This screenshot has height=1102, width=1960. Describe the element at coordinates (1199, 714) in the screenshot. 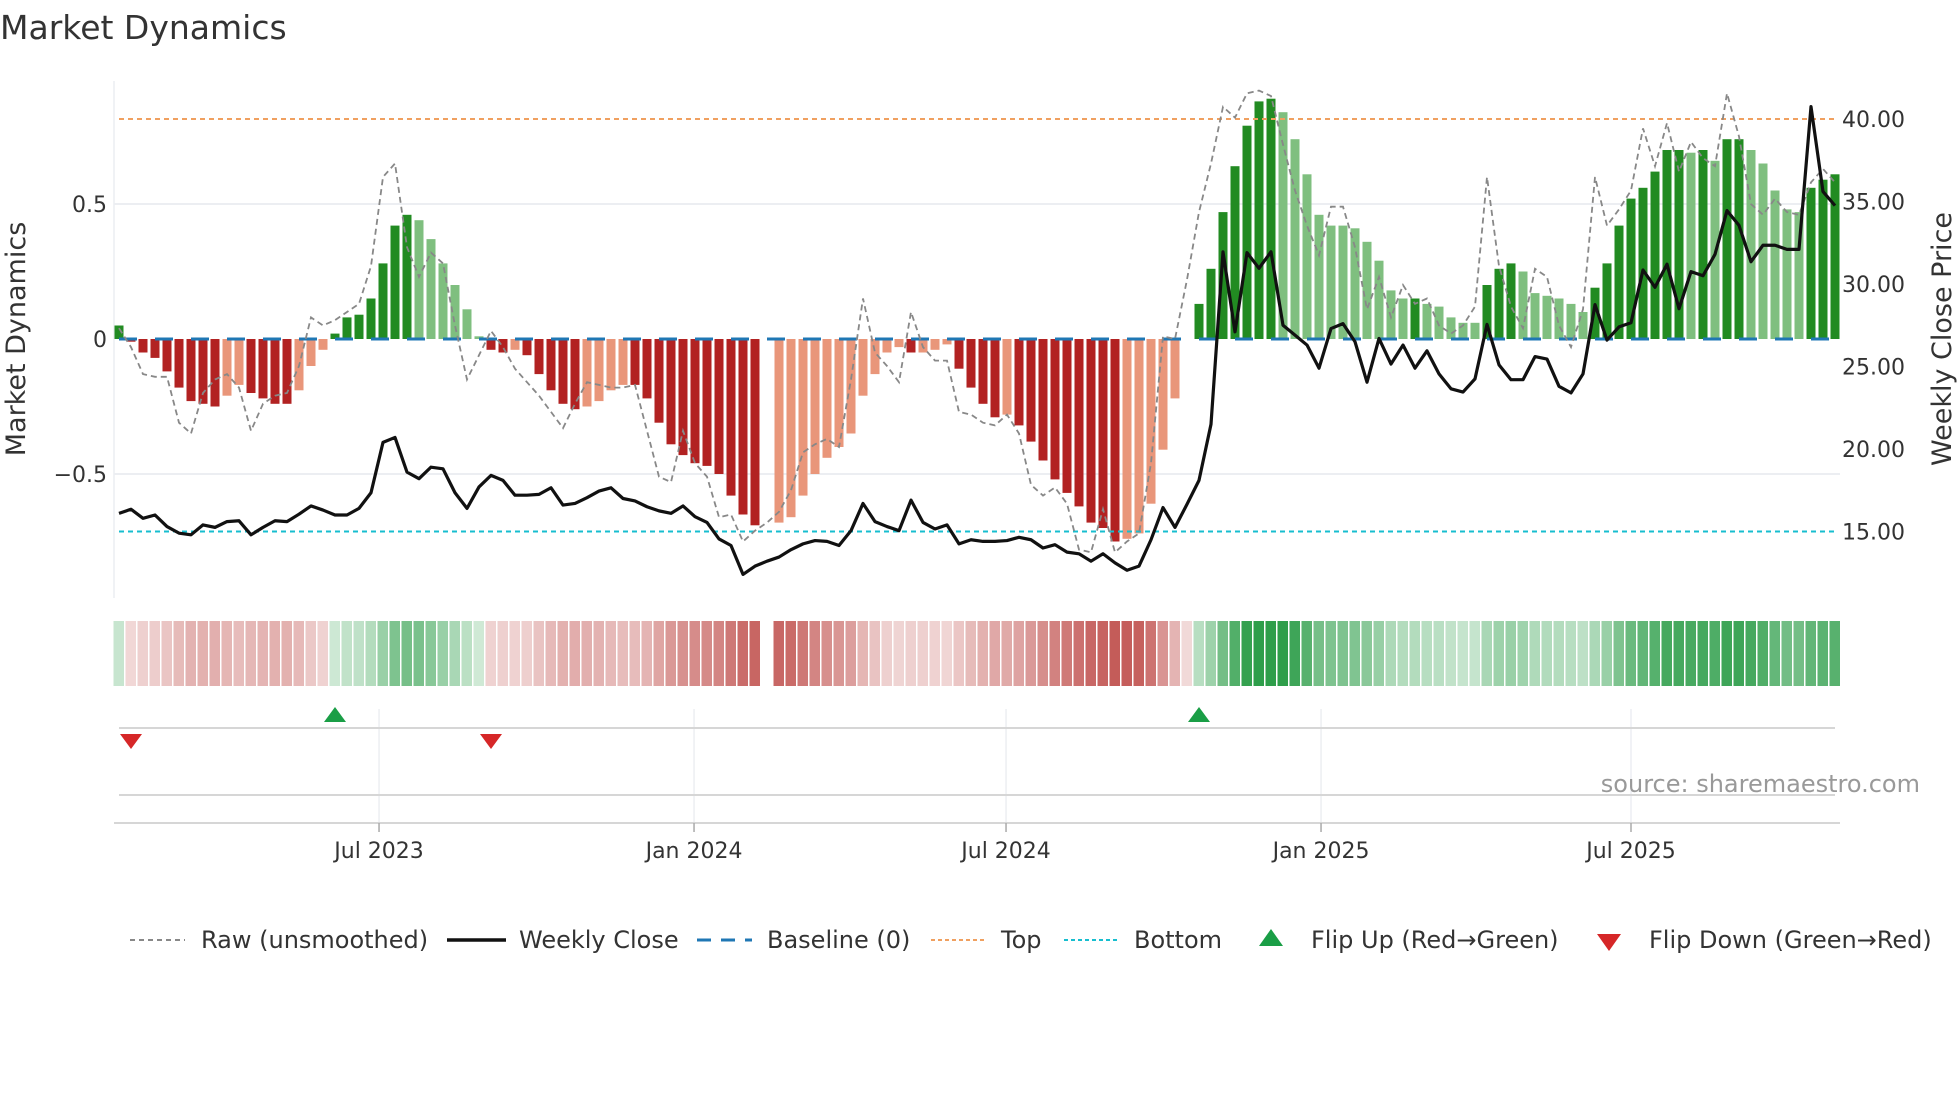

I see `flip-up-marker` at that location.